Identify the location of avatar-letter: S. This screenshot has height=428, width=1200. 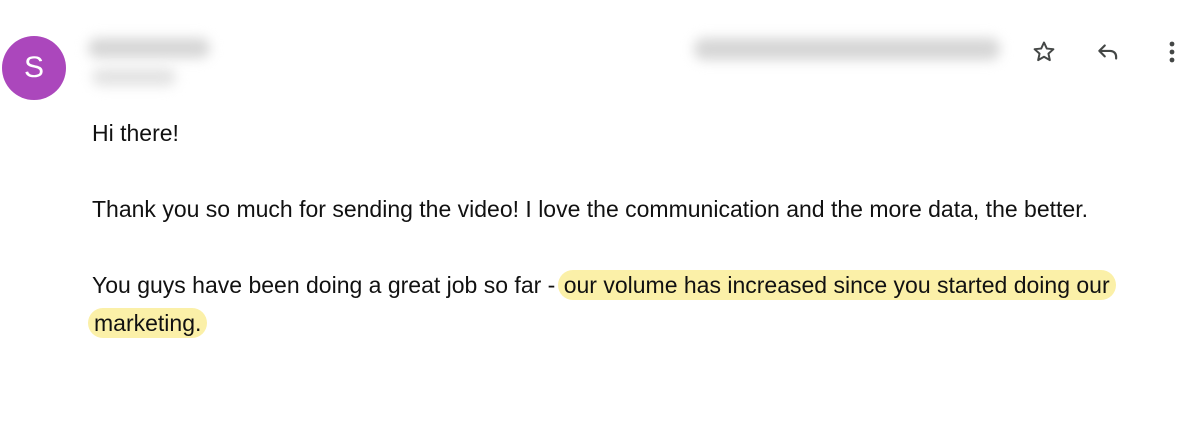
(33, 67).